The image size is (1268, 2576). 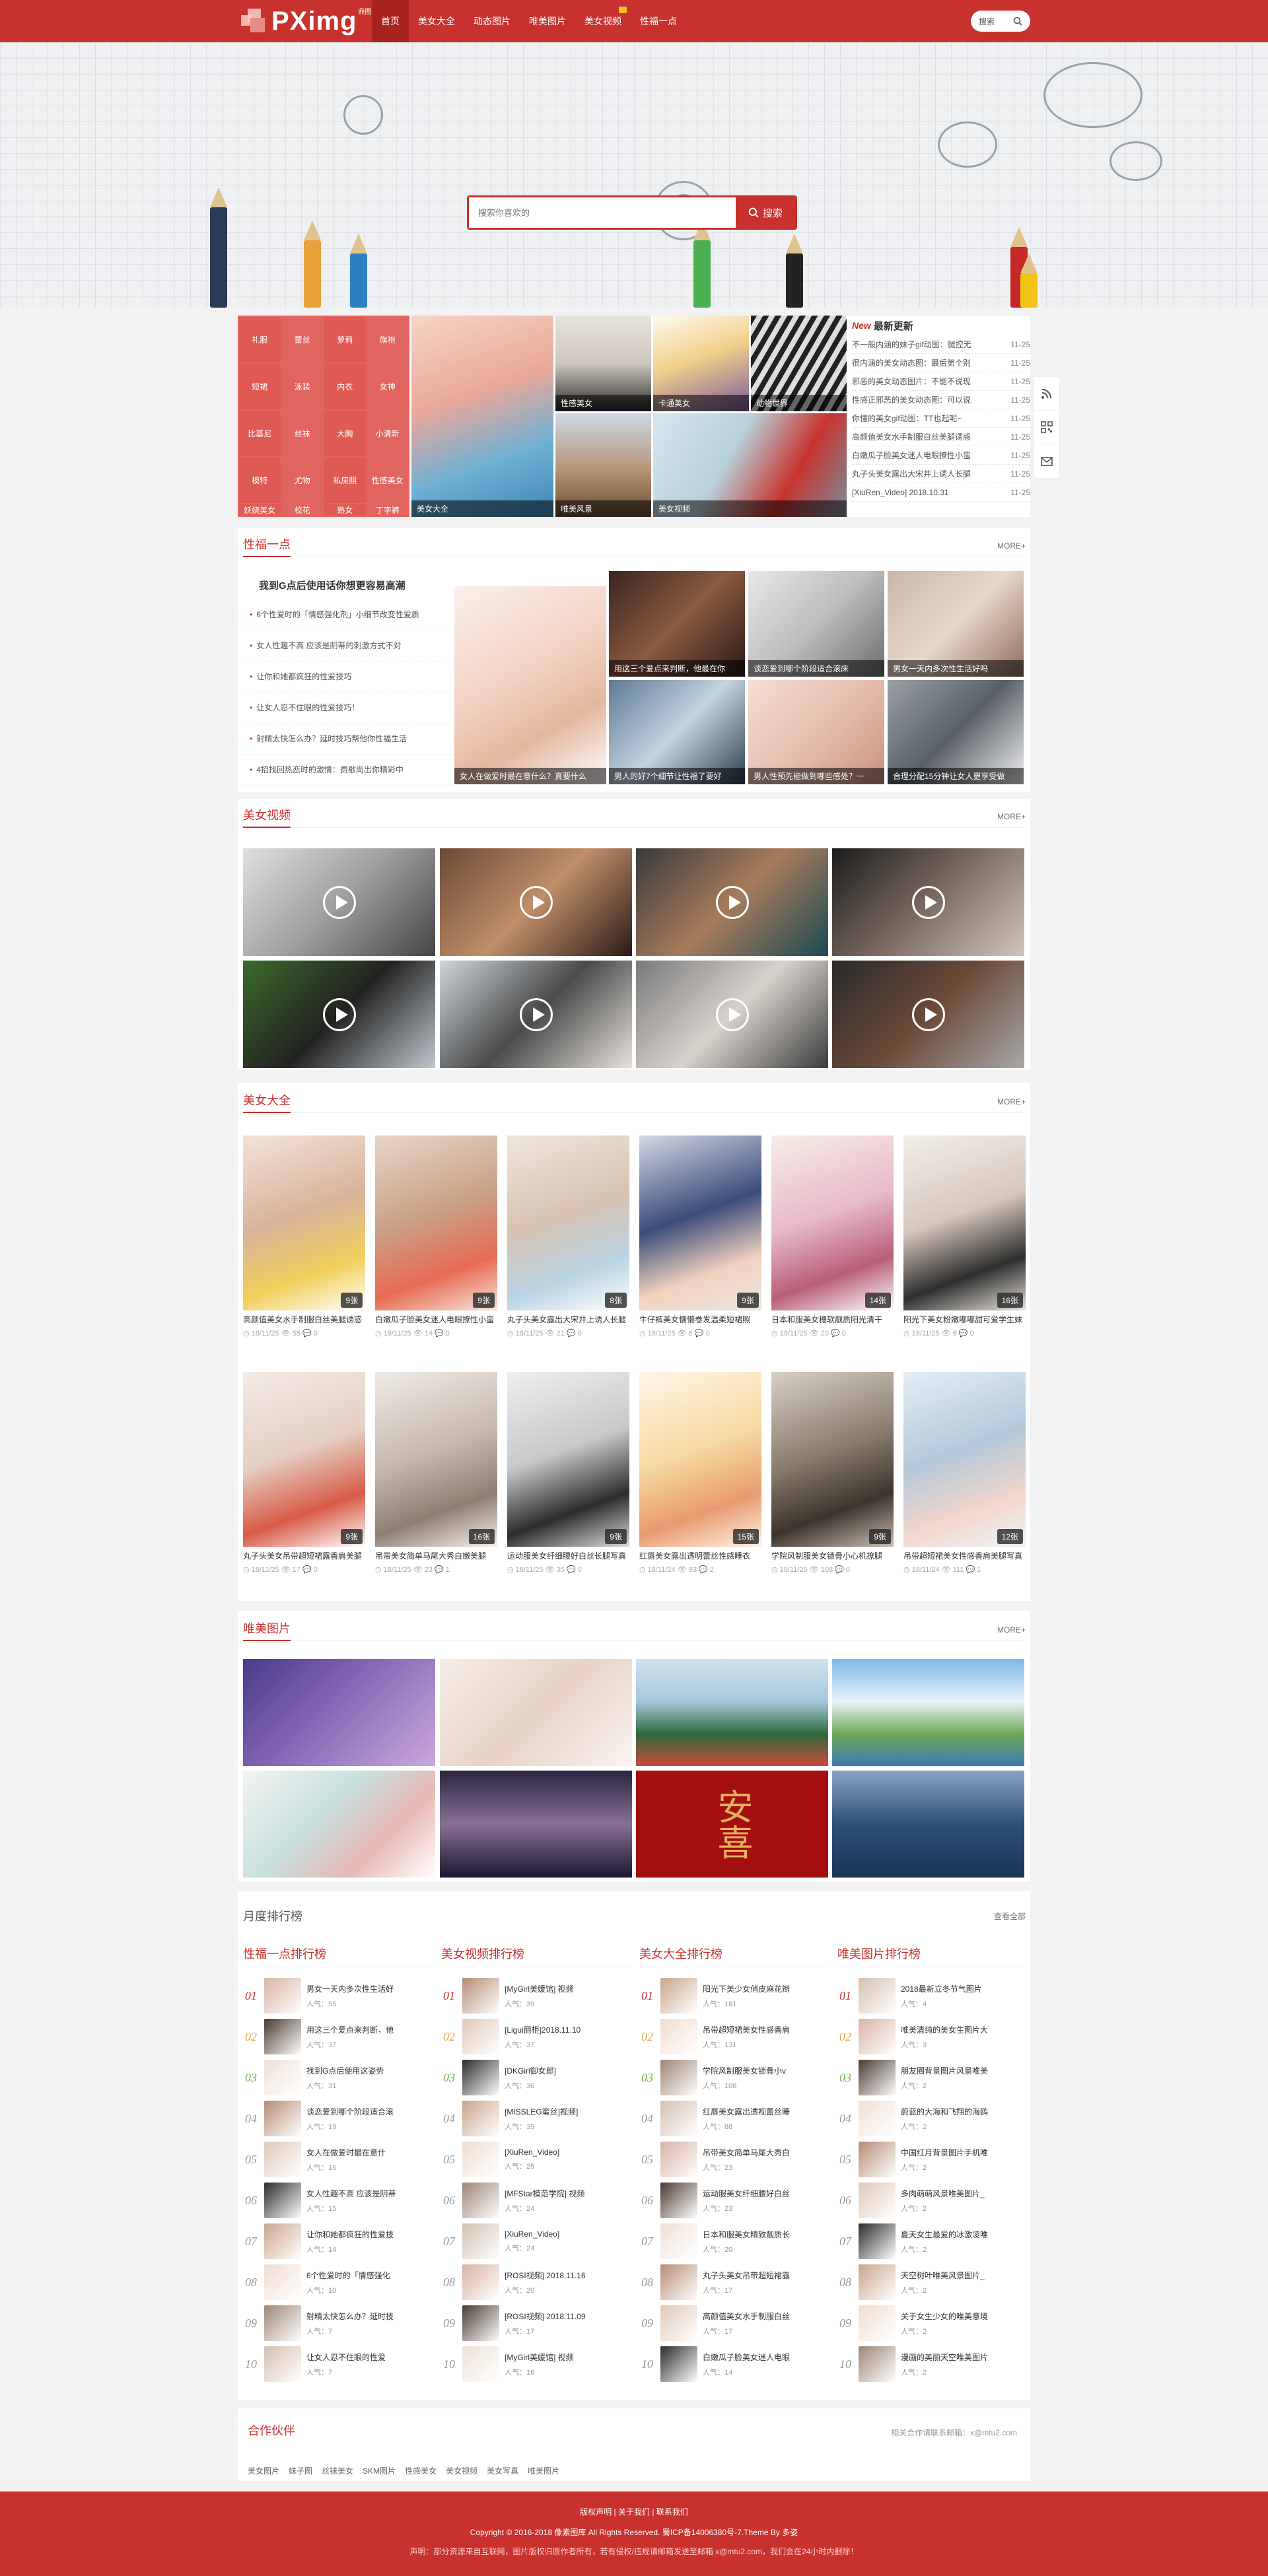 I want to click on ranking-item: 01 阳光下美少女俏皮麻花辫 人气：181, so click(x=734, y=1996).